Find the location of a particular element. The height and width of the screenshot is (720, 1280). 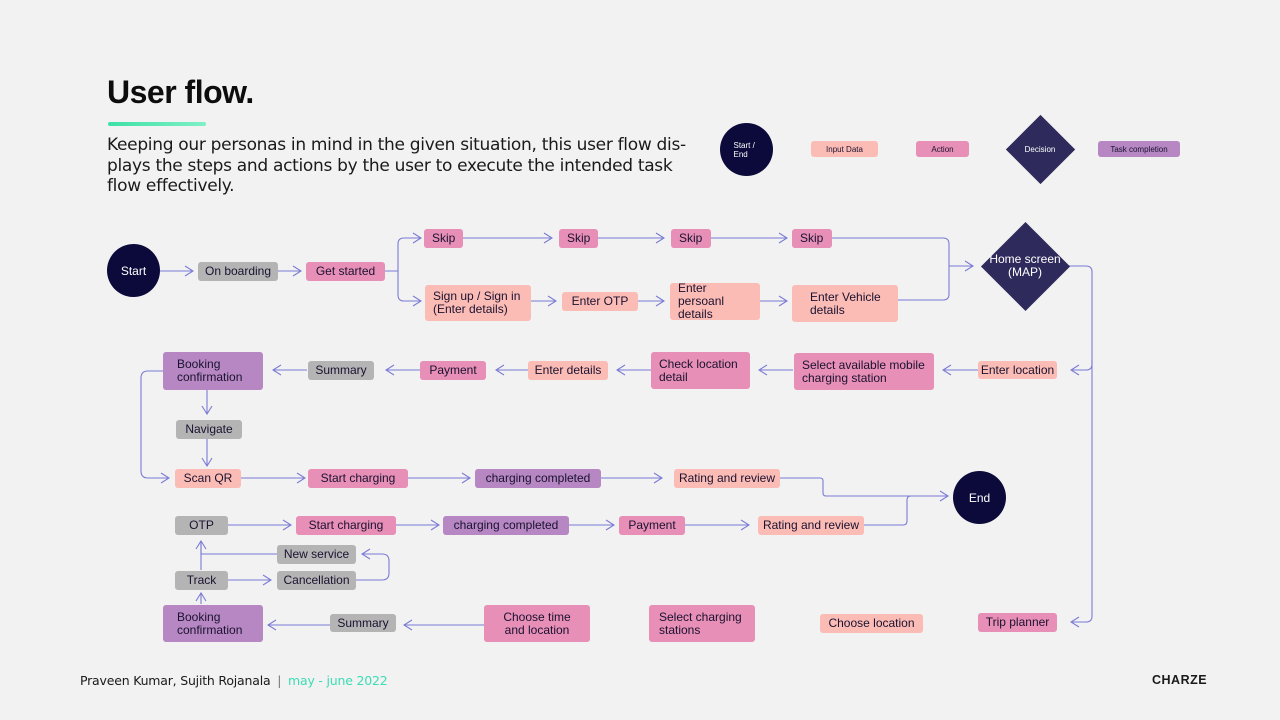

trip-planner-node: Trip planner is located at coordinates (1017, 622).